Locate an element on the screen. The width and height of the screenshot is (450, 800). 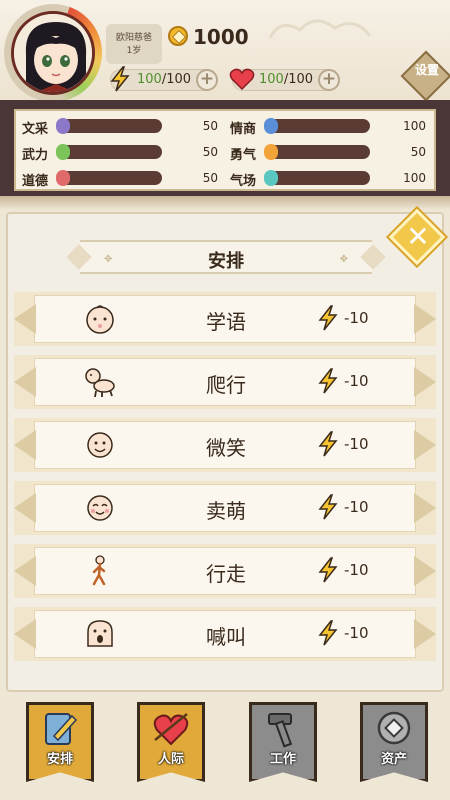
stat-label: 勇气 is located at coordinates (243, 155).